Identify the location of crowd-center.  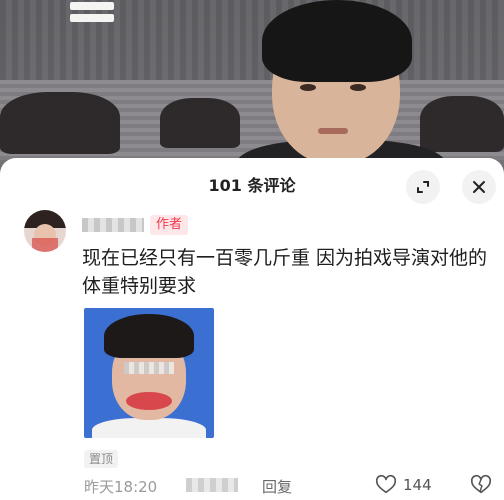
(200, 123).